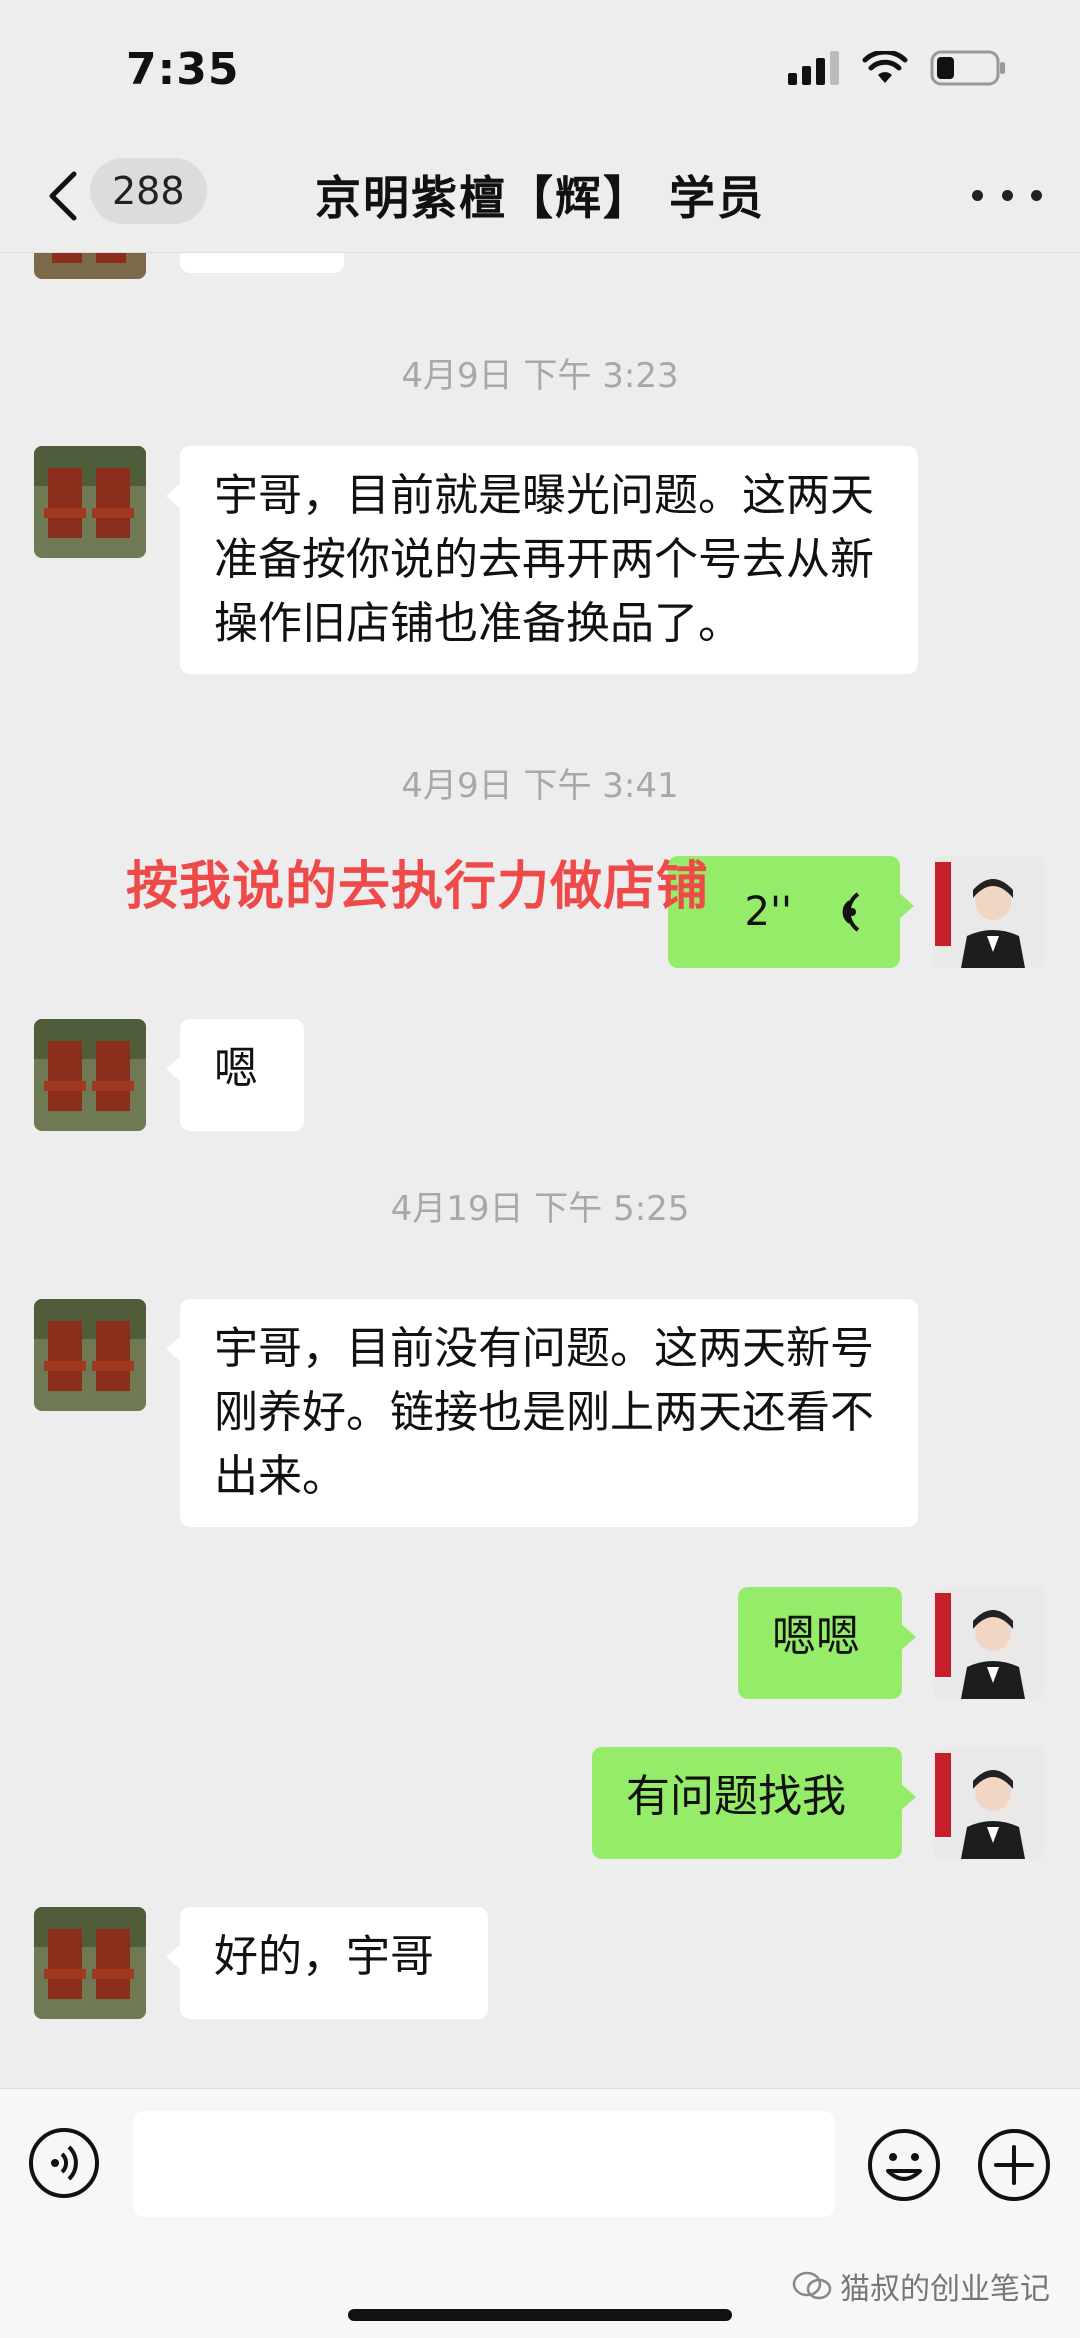 The image size is (1080, 2338). Describe the element at coordinates (851, 912) in the screenshot. I see `voice-wave-icon` at that location.